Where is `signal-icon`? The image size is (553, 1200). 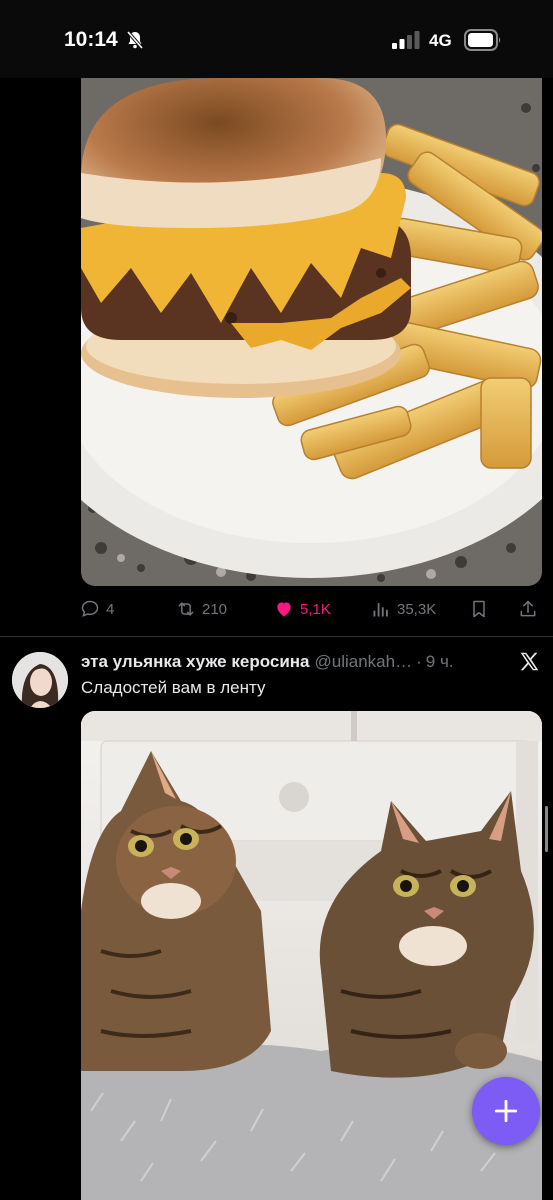 signal-icon is located at coordinates (406, 40).